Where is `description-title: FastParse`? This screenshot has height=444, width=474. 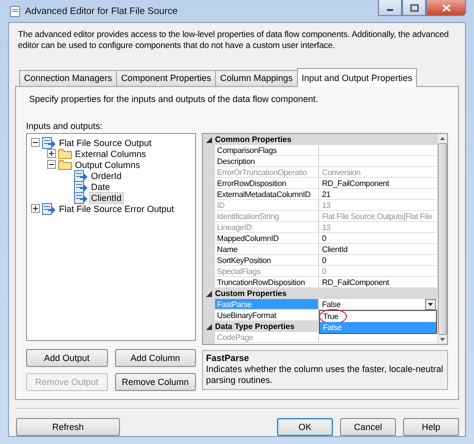
description-title: FastParse is located at coordinates (228, 358).